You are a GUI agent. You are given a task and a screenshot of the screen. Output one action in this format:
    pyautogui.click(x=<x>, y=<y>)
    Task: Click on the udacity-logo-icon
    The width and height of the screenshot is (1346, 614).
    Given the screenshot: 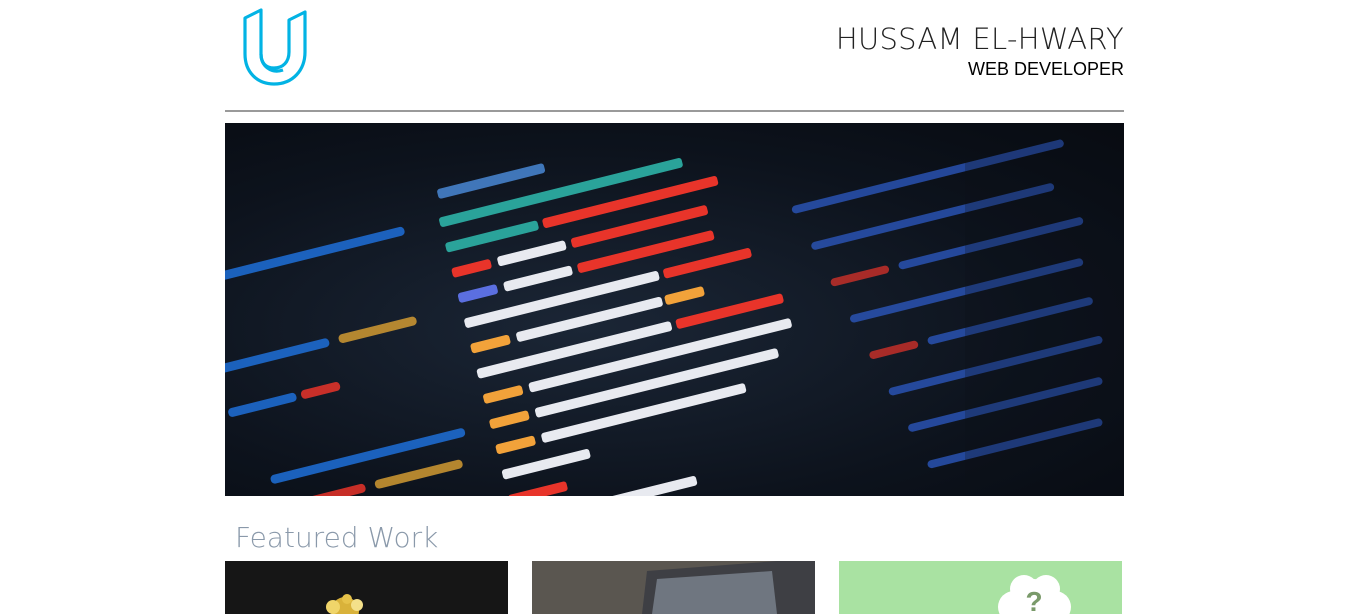 What is the action you would take?
    pyautogui.click(x=275, y=48)
    